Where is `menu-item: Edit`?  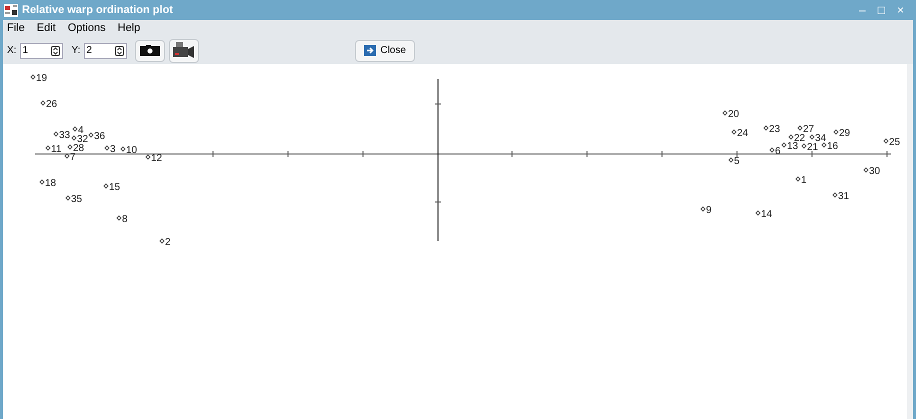 menu-item: Edit is located at coordinates (46, 28).